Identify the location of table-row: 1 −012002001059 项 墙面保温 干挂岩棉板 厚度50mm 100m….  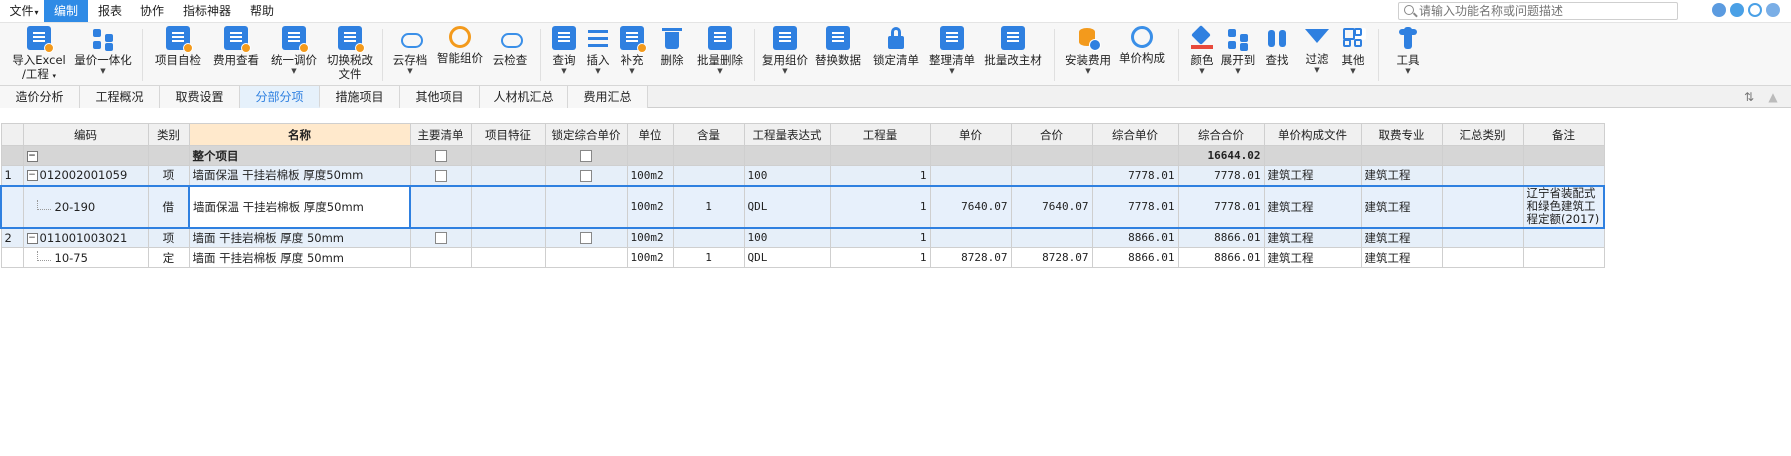
(802, 175).